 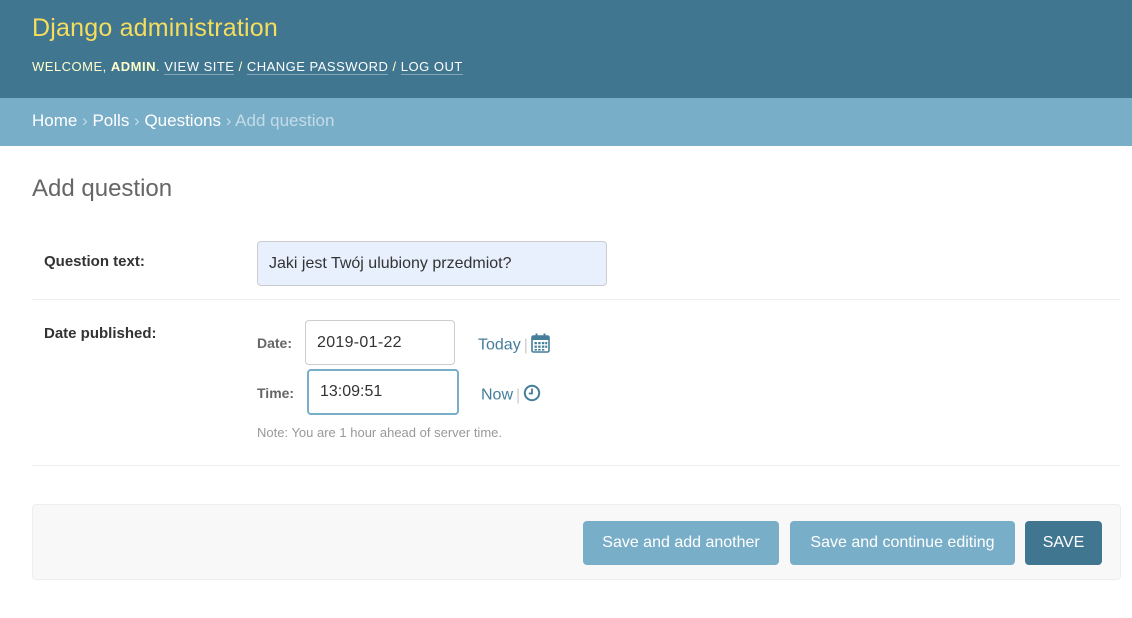 What do you see at coordinates (110, 120) in the screenshot?
I see `breadcrumb-polls: Polls` at bounding box center [110, 120].